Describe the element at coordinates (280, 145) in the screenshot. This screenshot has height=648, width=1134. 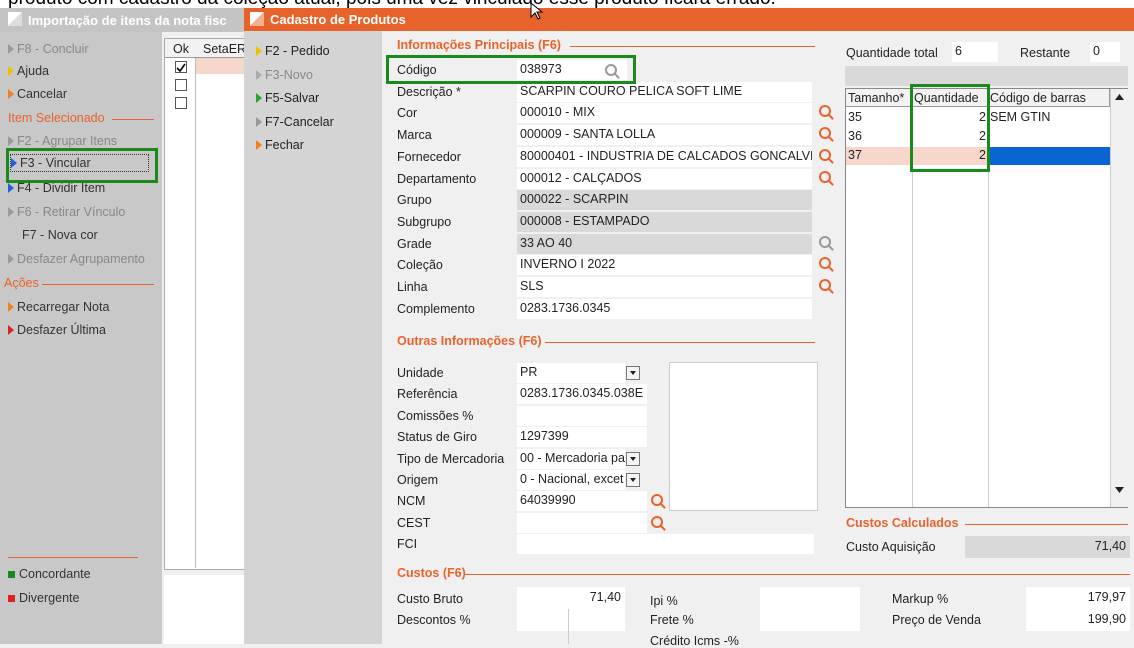
I see `menu-fechar: Fechar` at that location.